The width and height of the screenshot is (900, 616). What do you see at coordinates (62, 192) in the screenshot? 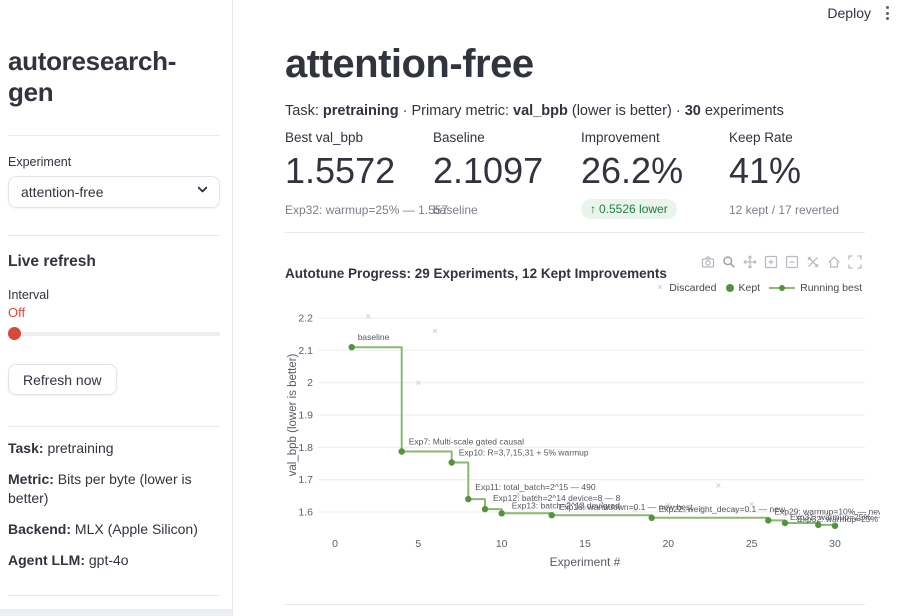
I see `experiment-select-value: attention-free` at bounding box center [62, 192].